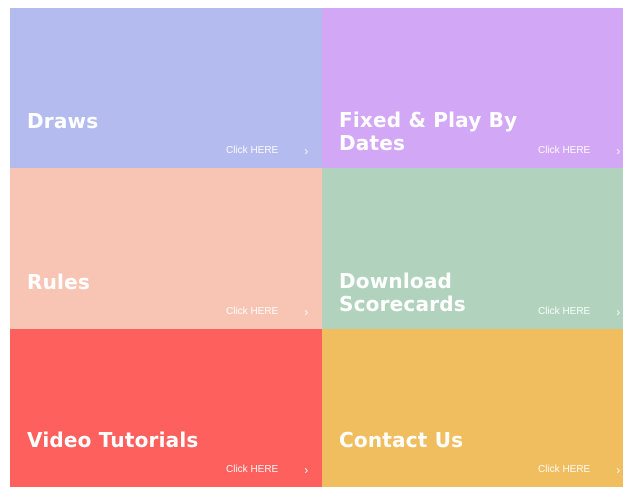 The image size is (623, 487). Describe the element at coordinates (402, 292) in the screenshot. I see `tile-title: Download Scorecards` at that location.